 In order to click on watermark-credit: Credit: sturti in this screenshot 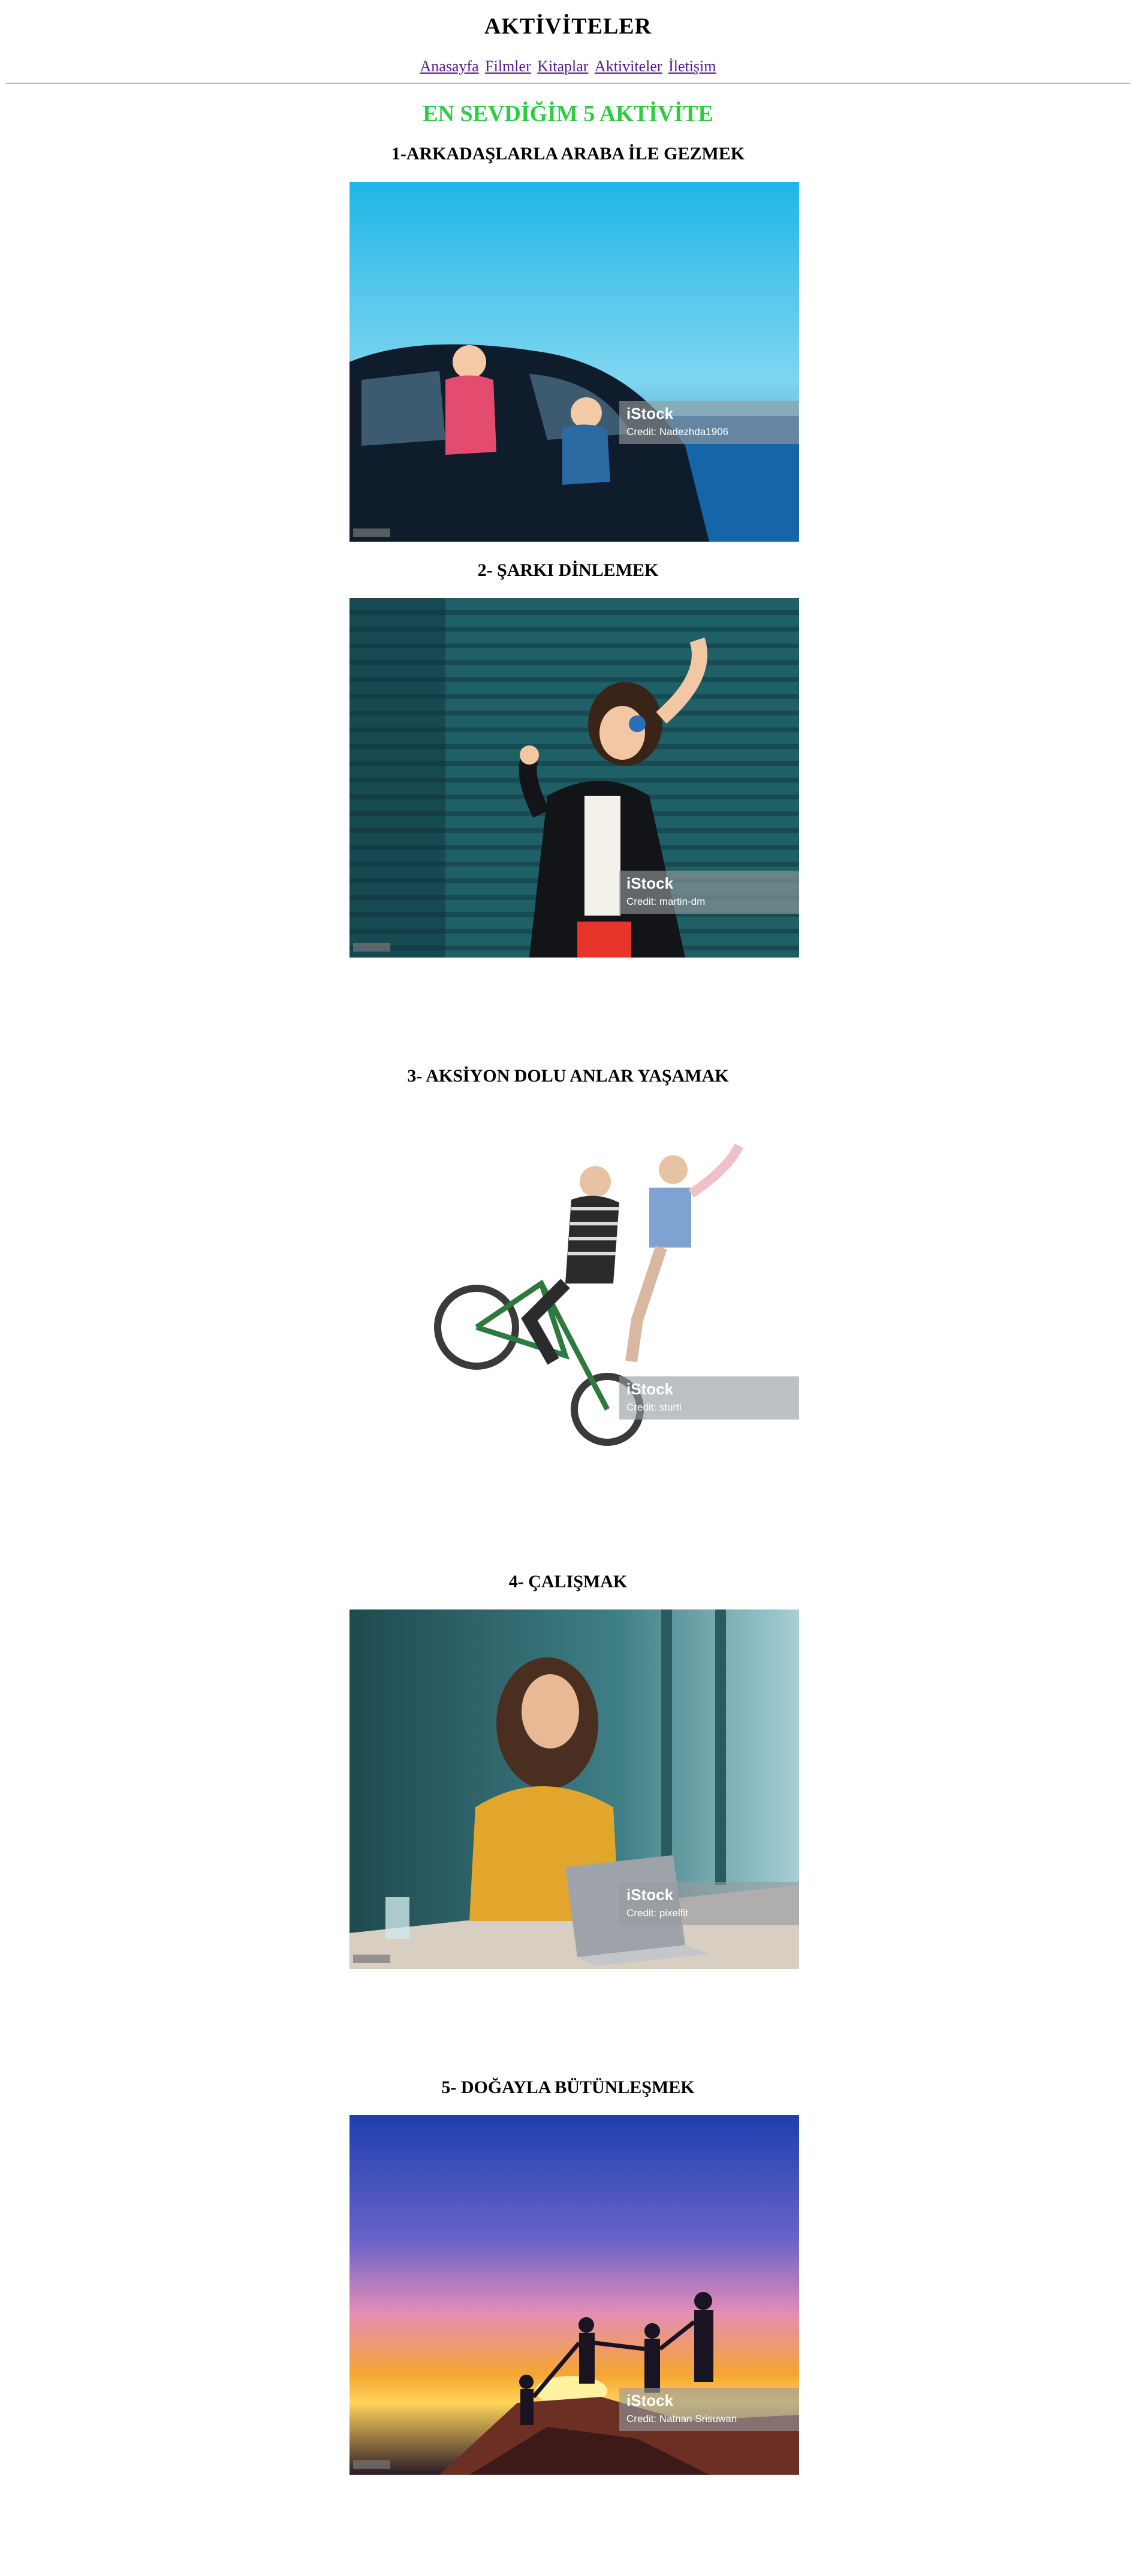, I will do `click(654, 1408)`.